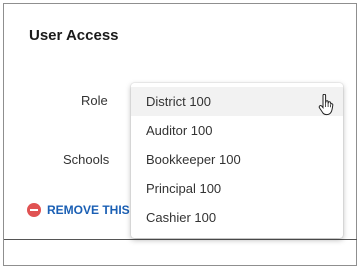 The image size is (361, 270). I want to click on role-label: Role, so click(94, 100).